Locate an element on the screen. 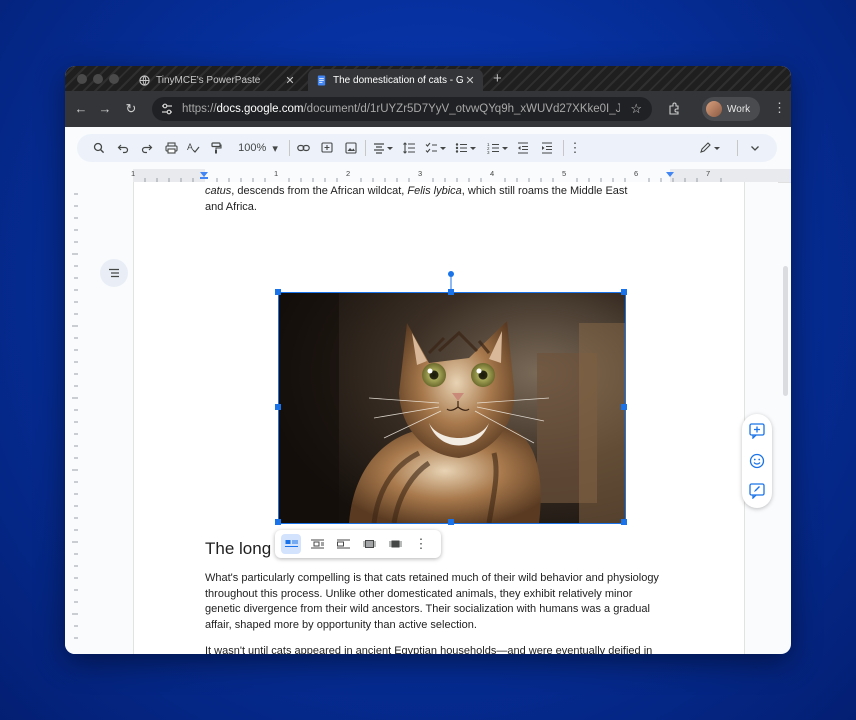 The height and width of the screenshot is (720, 856). spellcheck-icon: A is located at coordinates (193, 148).